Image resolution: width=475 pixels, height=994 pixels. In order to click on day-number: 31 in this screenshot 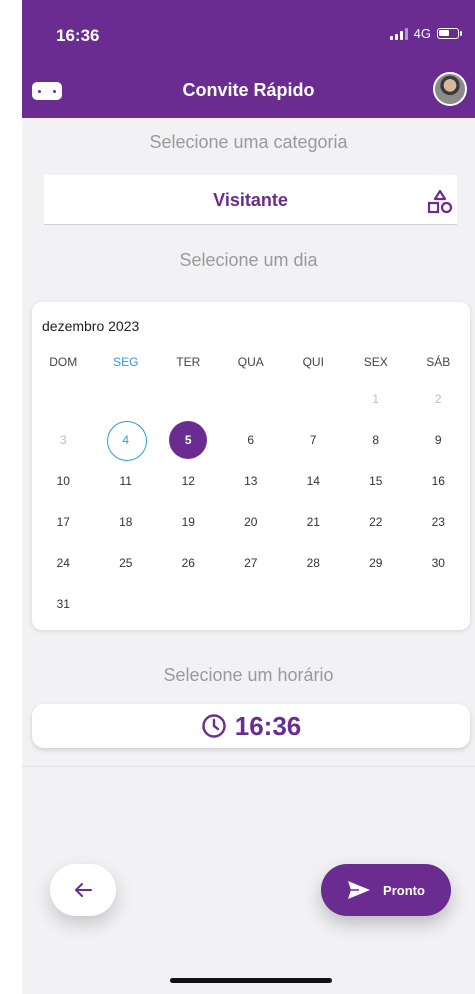, I will do `click(63, 603)`.